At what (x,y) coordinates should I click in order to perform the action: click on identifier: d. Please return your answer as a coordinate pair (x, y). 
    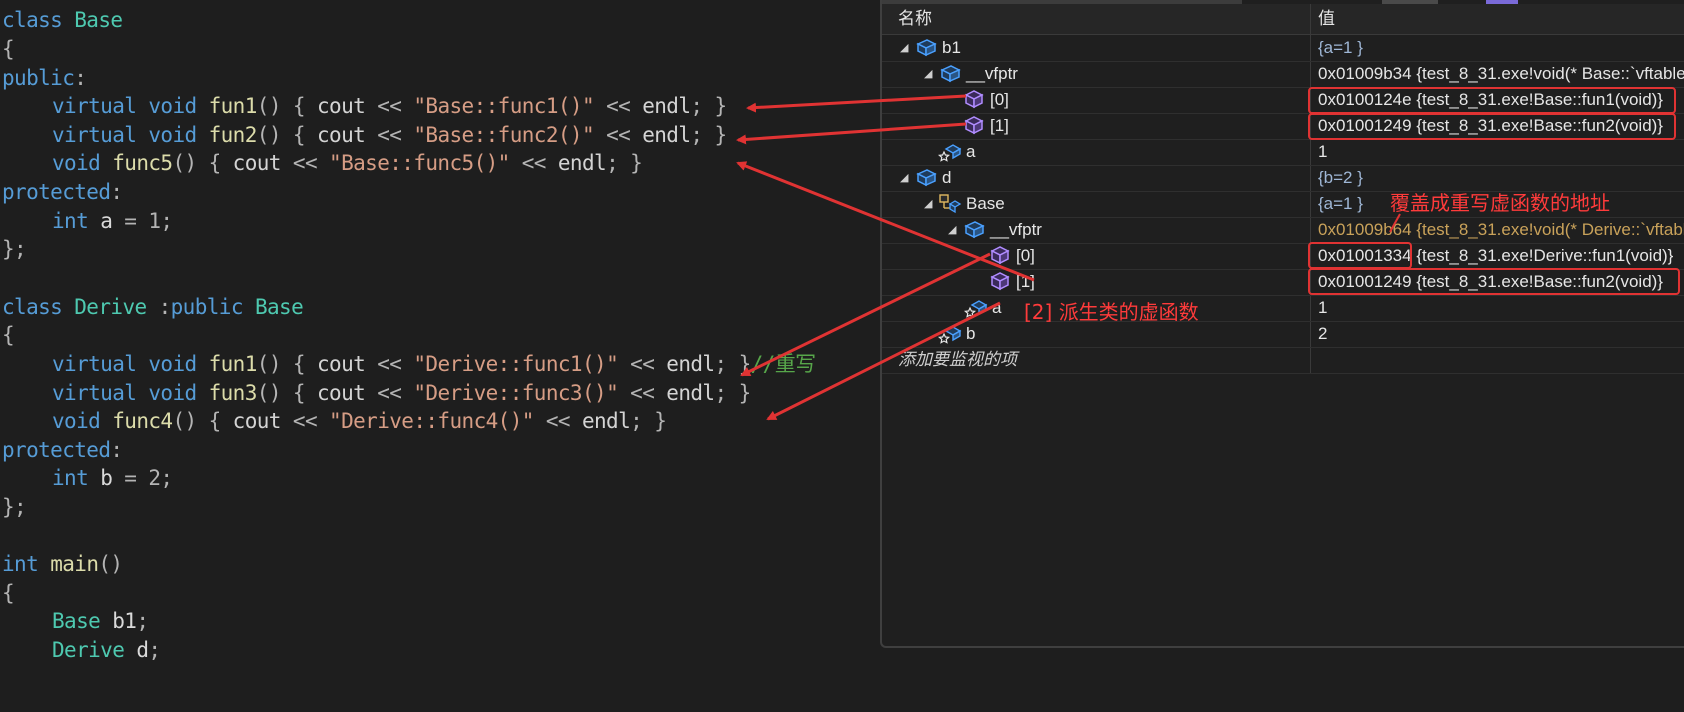
    Looking at the image, I should click on (142, 650).